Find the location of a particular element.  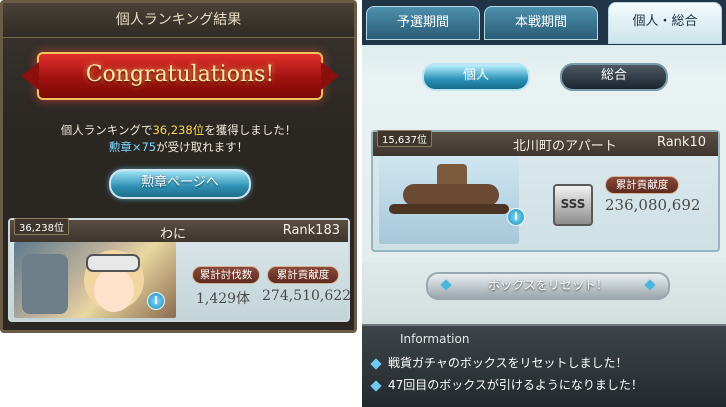

medal-message: 勲章×75が受け取れます！ is located at coordinates (178, 147).